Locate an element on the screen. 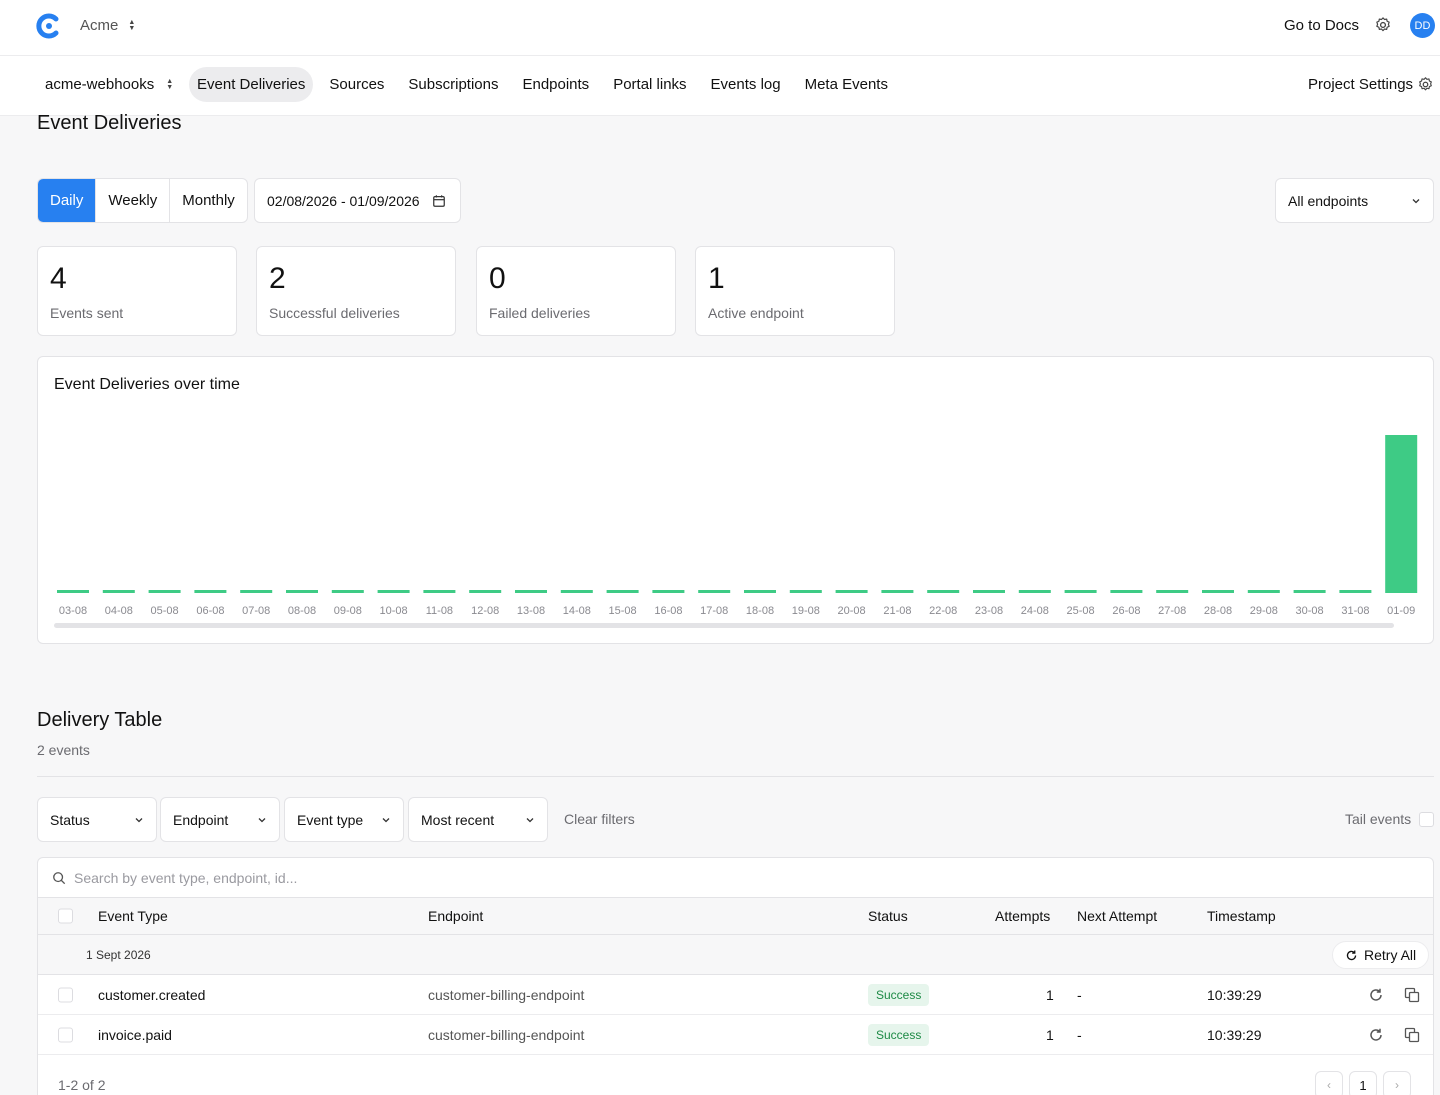  endpoint-filter-select: All endpoints is located at coordinates (1354, 200).